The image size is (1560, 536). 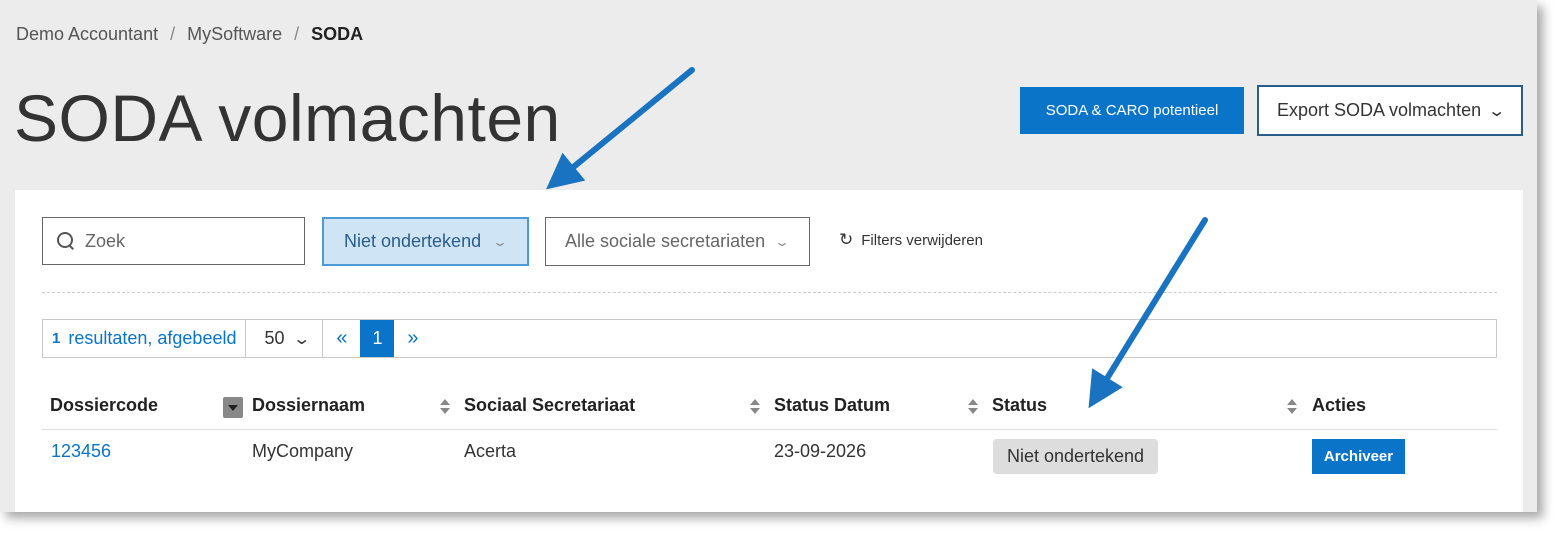 I want to click on dossiernaam-cell: MyCompany, so click(x=303, y=451).